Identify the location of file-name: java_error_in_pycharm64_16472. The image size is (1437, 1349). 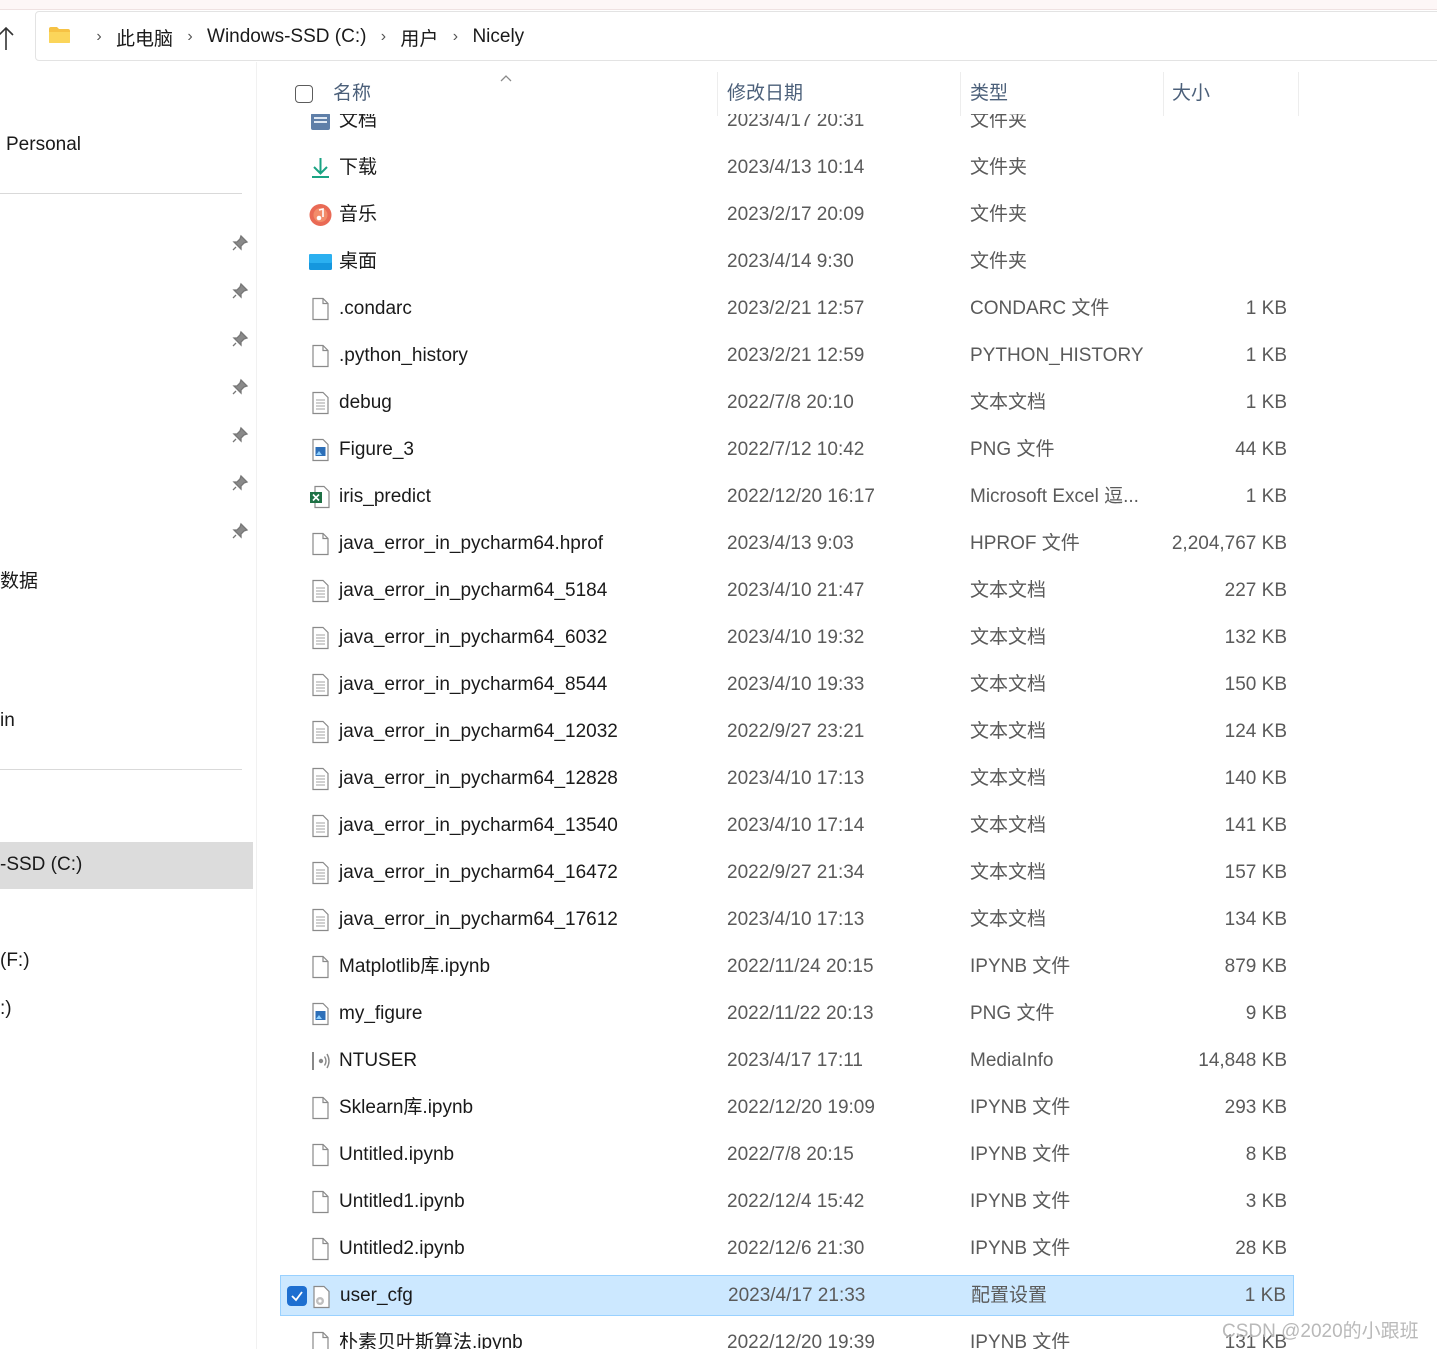
(478, 872).